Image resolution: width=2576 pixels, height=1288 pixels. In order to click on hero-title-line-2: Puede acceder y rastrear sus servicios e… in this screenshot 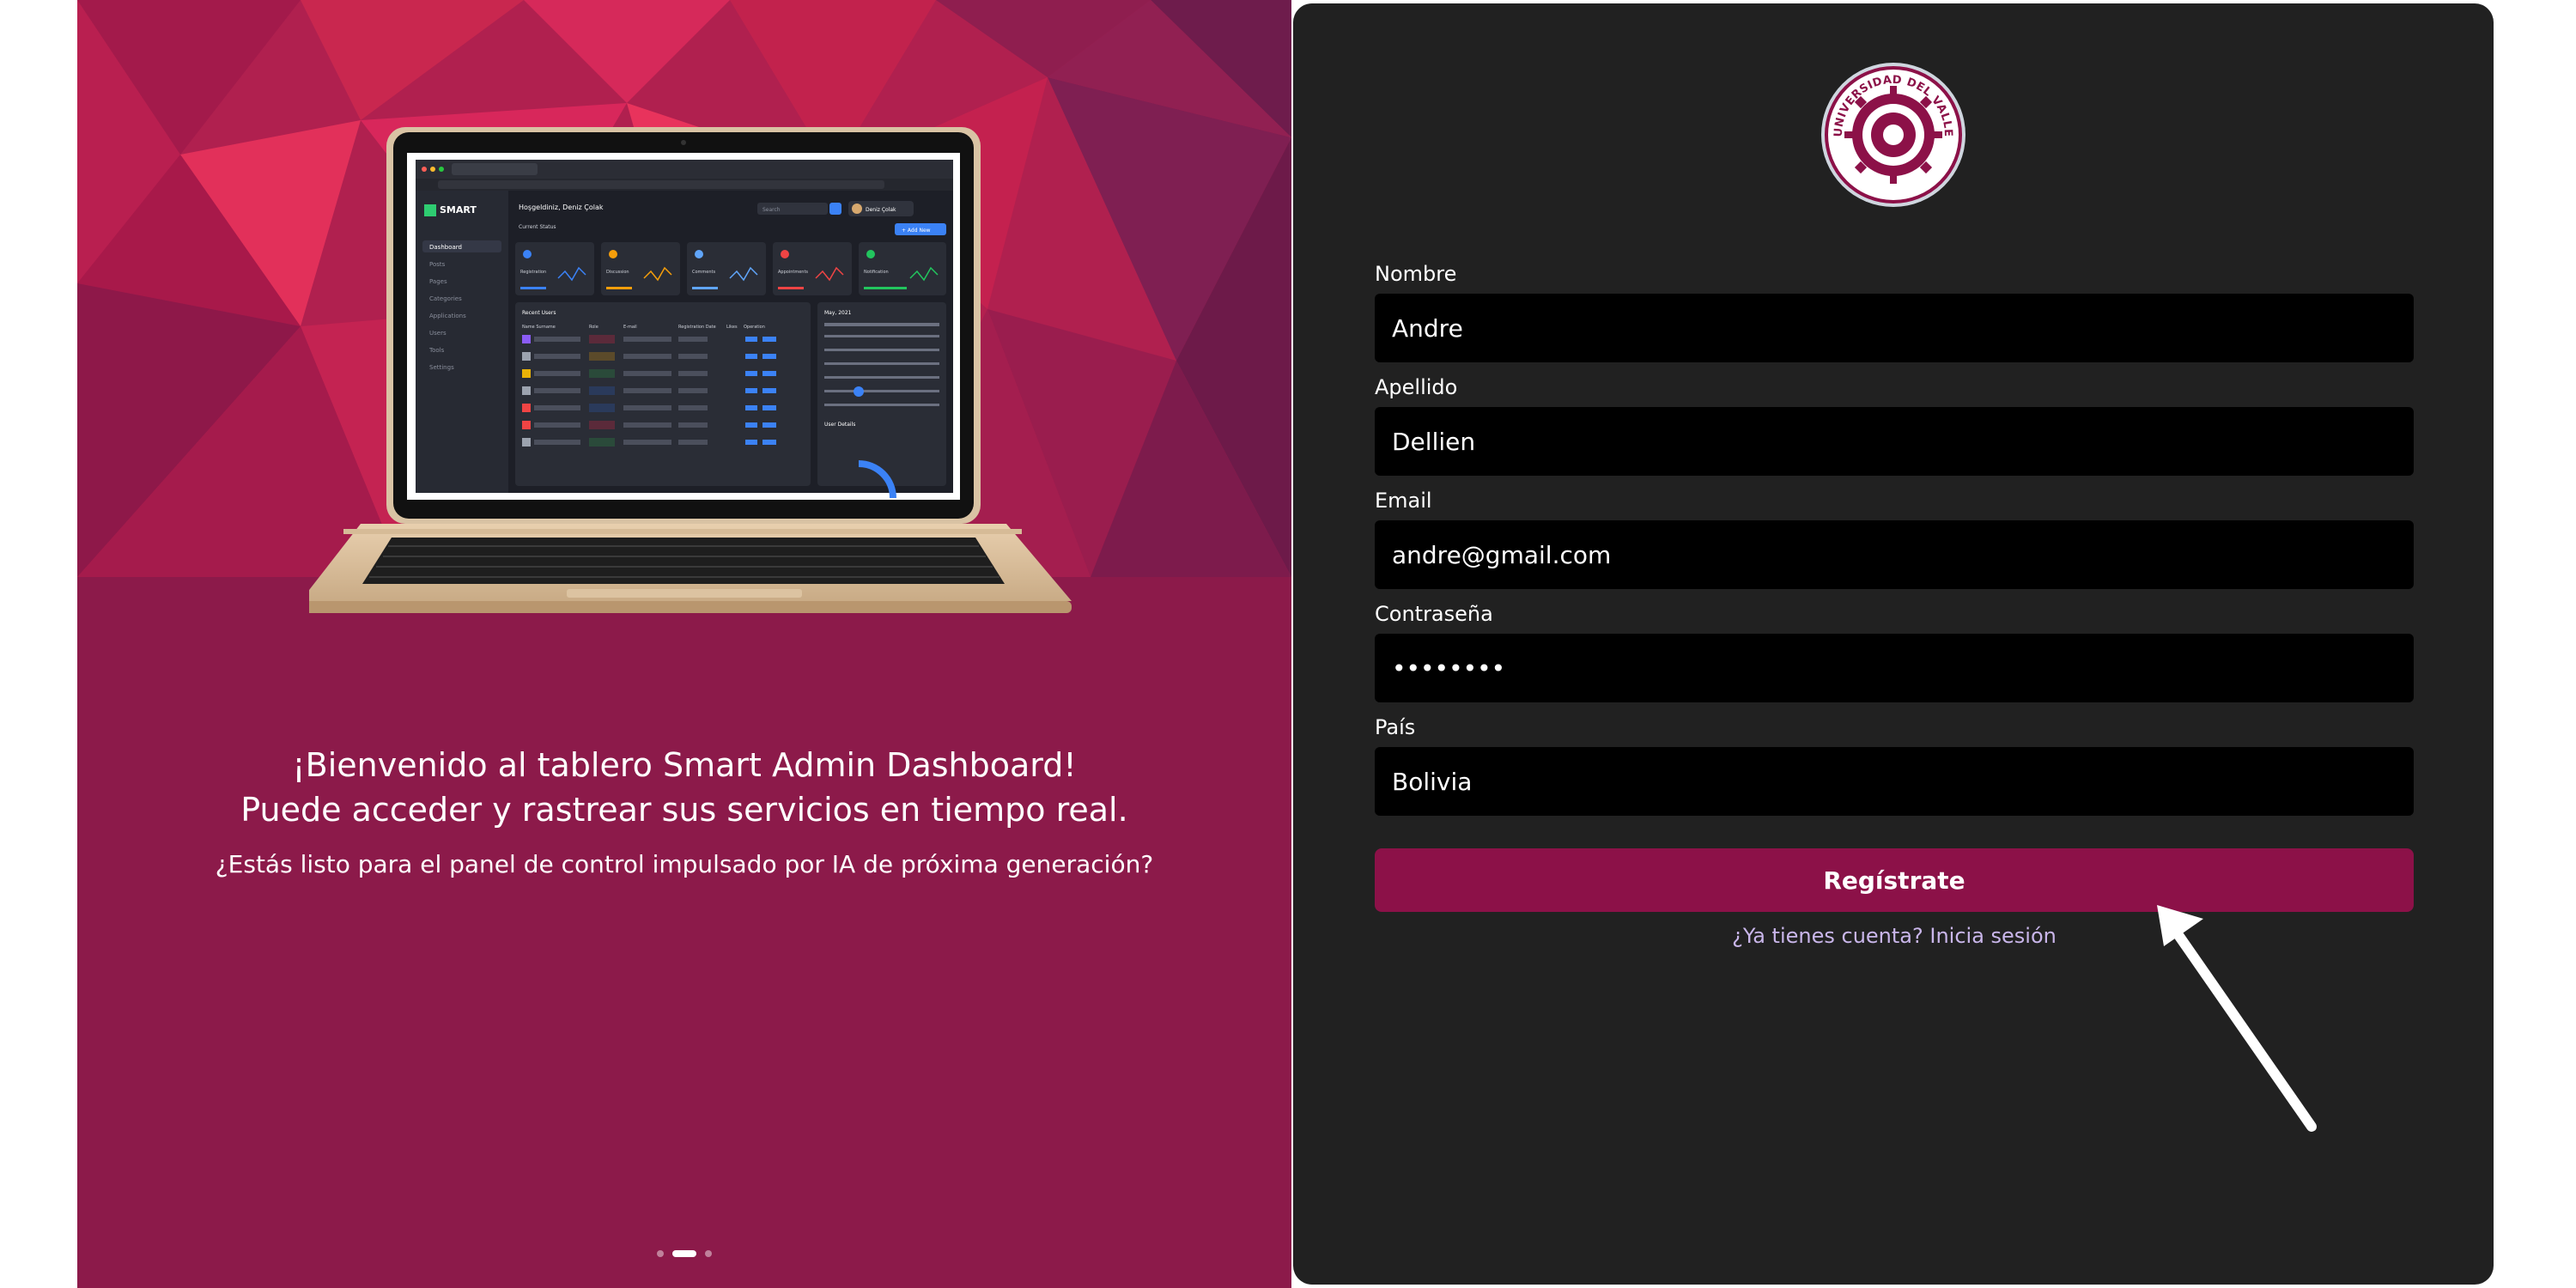, I will do `click(684, 810)`.